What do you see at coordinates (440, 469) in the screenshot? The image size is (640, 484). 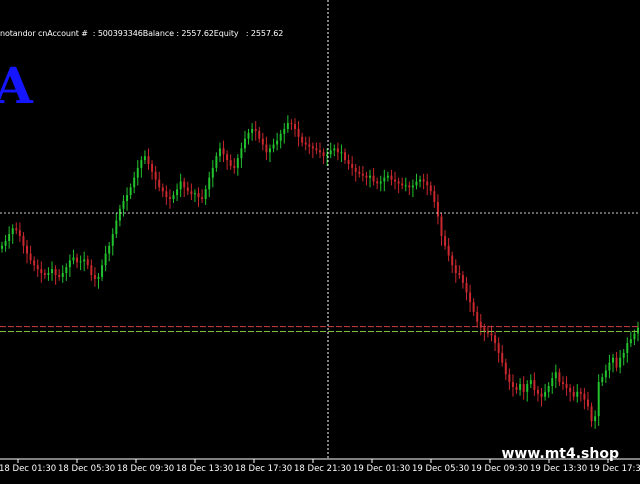 I see `time-tick-label: 19 Dec 05:30` at bounding box center [440, 469].